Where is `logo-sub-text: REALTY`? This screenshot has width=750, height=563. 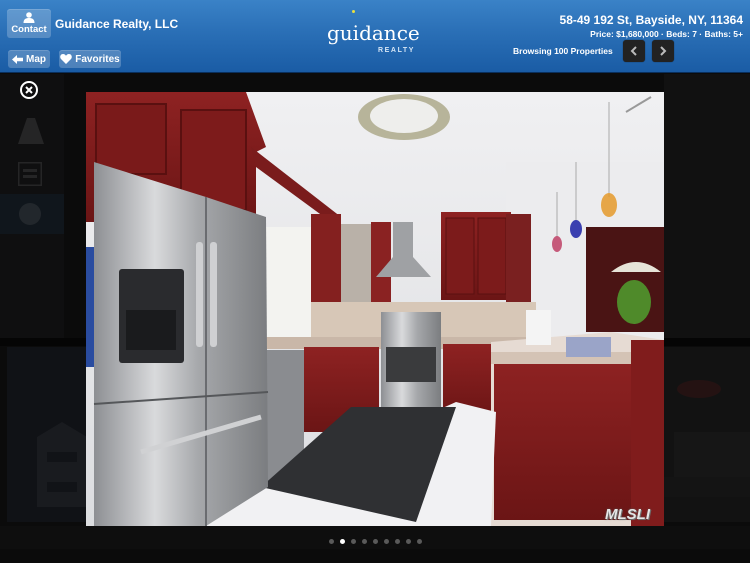 logo-sub-text: REALTY is located at coordinates (397, 50).